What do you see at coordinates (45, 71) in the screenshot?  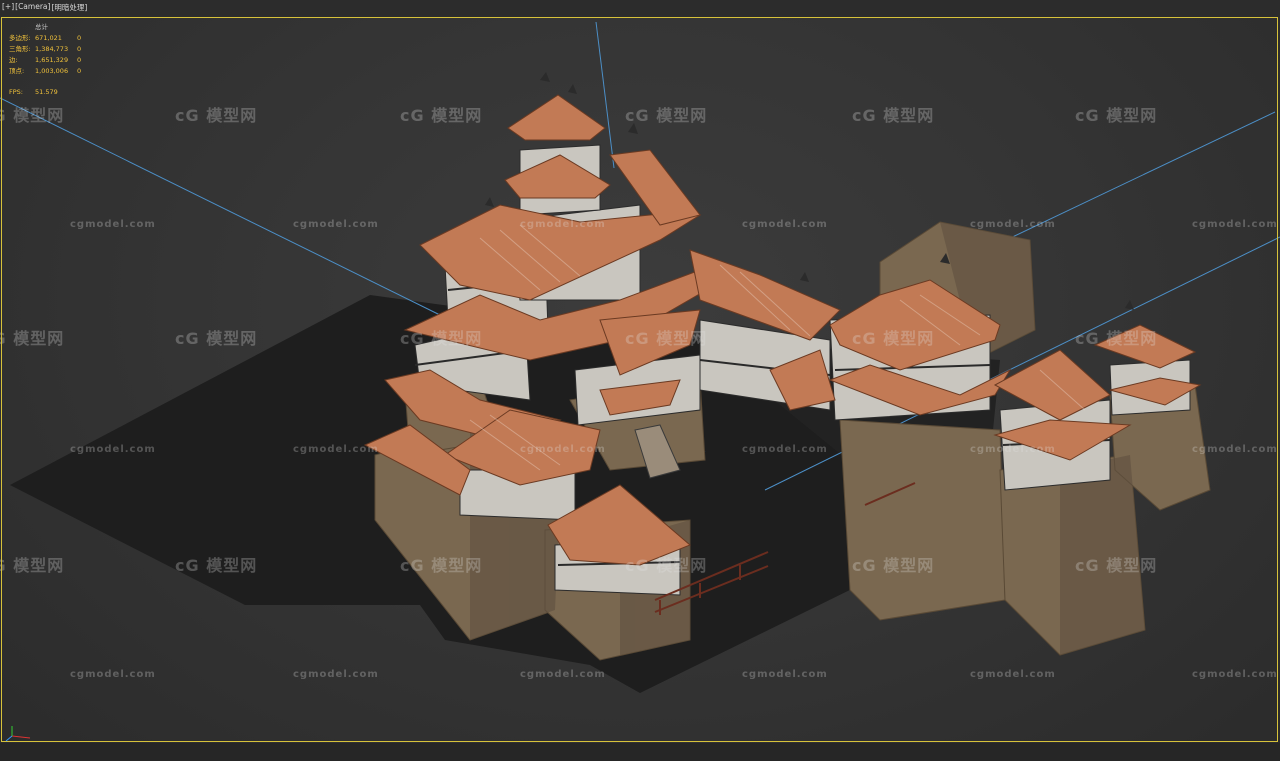 I see `stats-row-vertices: 顶点: 1,003,006 0` at bounding box center [45, 71].